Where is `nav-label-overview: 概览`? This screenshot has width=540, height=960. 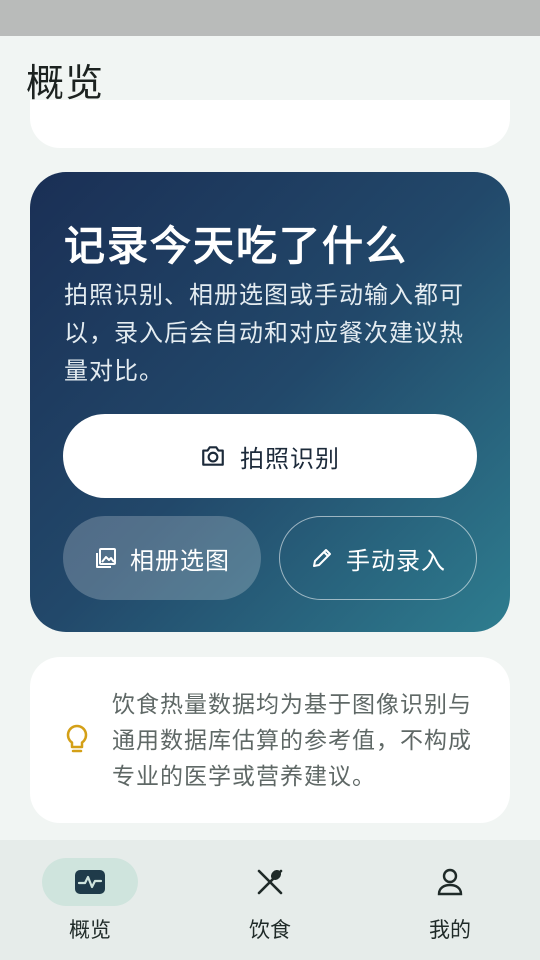 nav-label-overview: 概览 is located at coordinates (90, 930).